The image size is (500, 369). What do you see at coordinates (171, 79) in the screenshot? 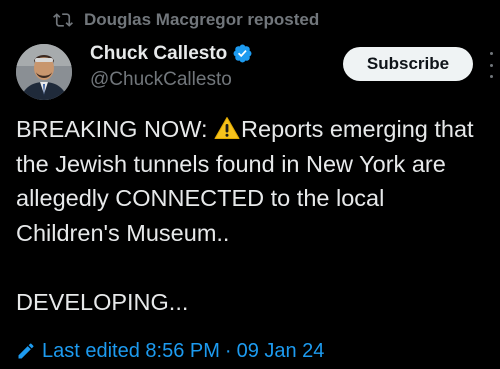
I see `author-handle: @ChuckCallesto` at bounding box center [171, 79].